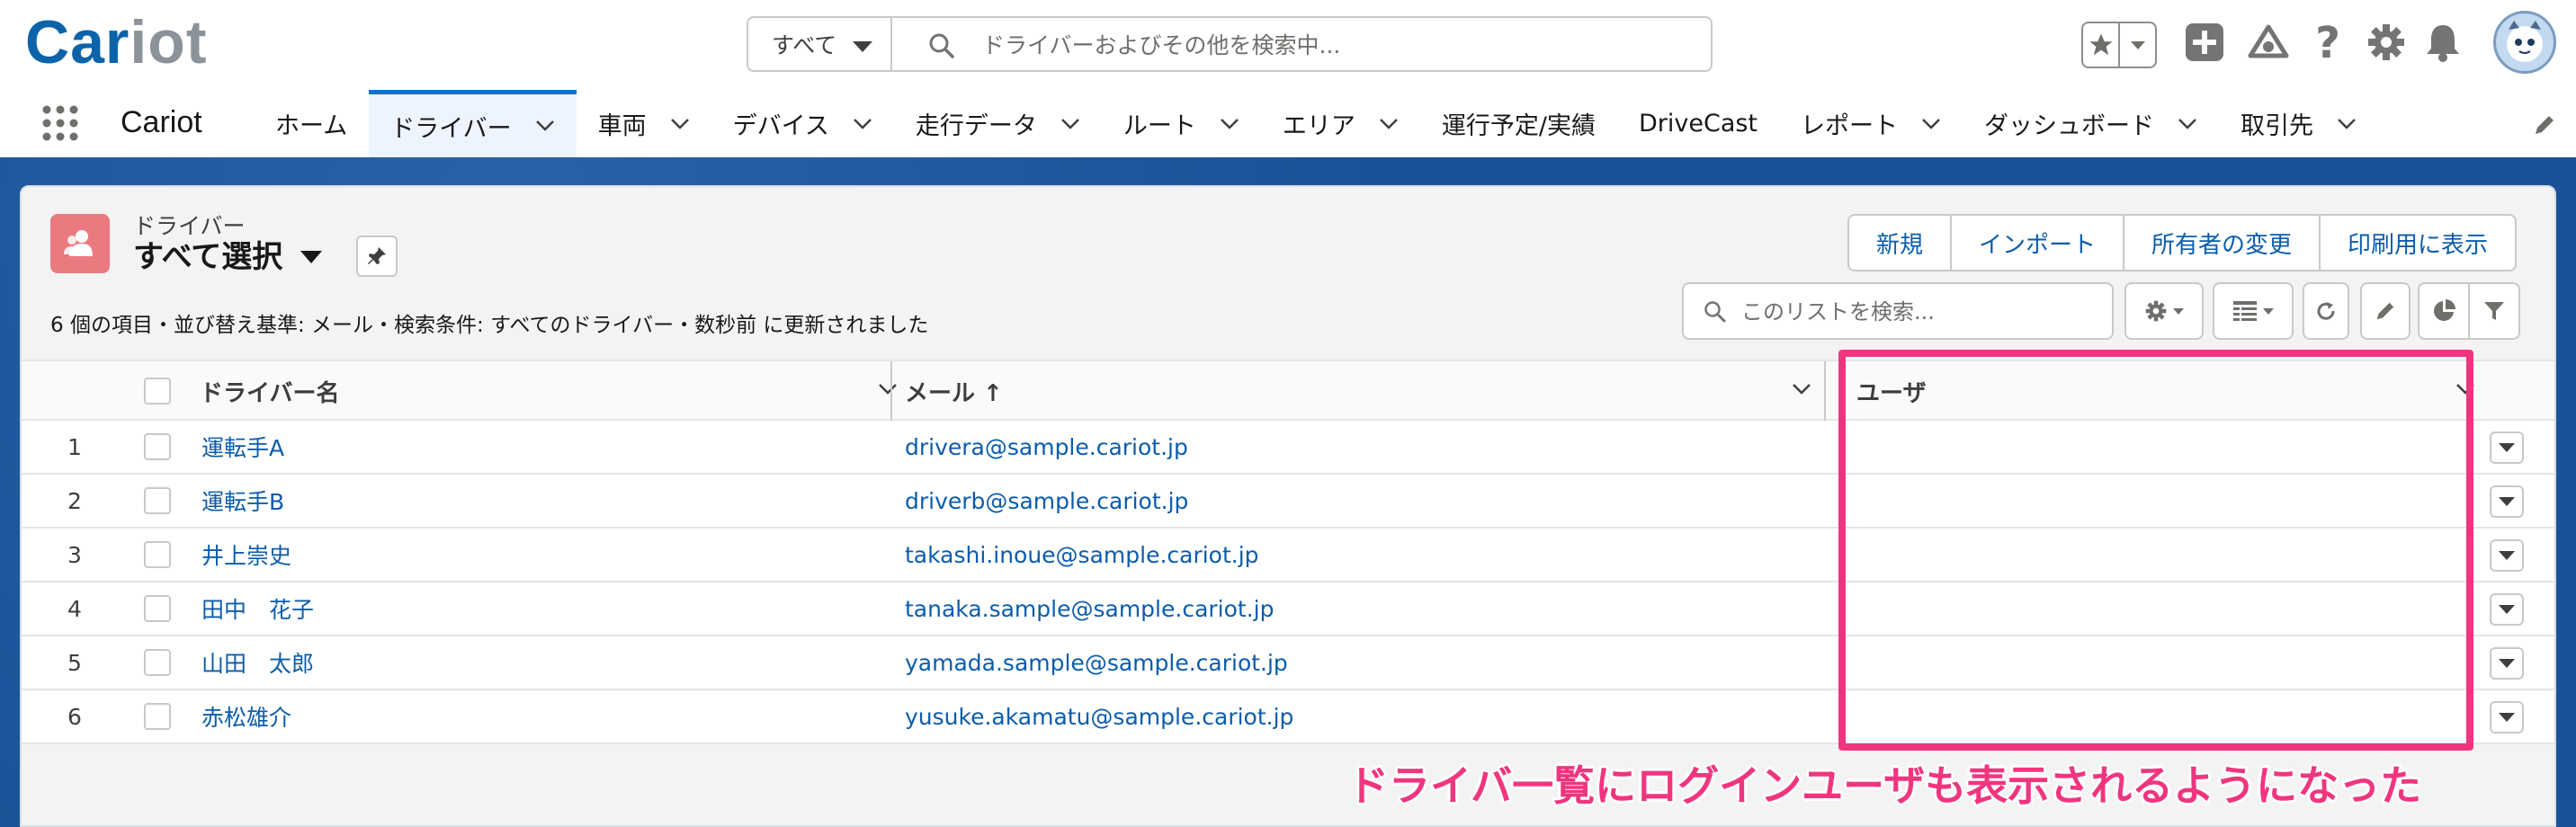 The width and height of the screenshot is (2576, 827). What do you see at coordinates (311, 123) in the screenshot?
I see `nav-tab: ホーム` at bounding box center [311, 123].